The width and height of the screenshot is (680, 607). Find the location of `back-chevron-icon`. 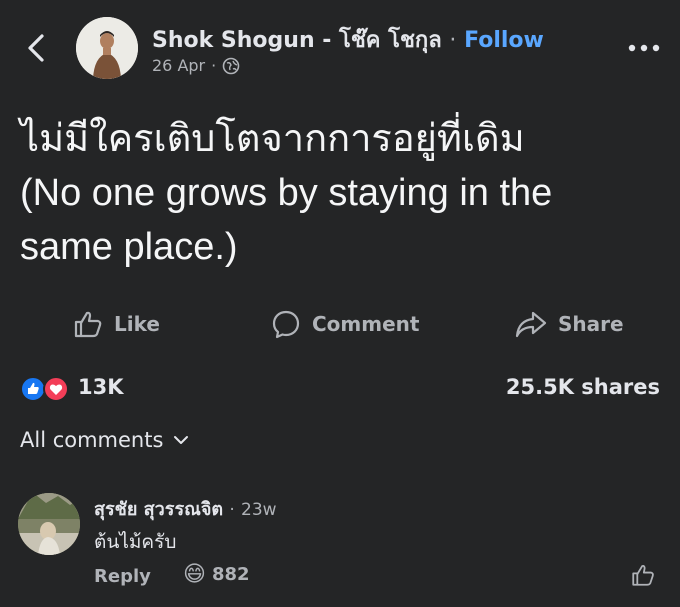

back-chevron-icon is located at coordinates (37, 48).